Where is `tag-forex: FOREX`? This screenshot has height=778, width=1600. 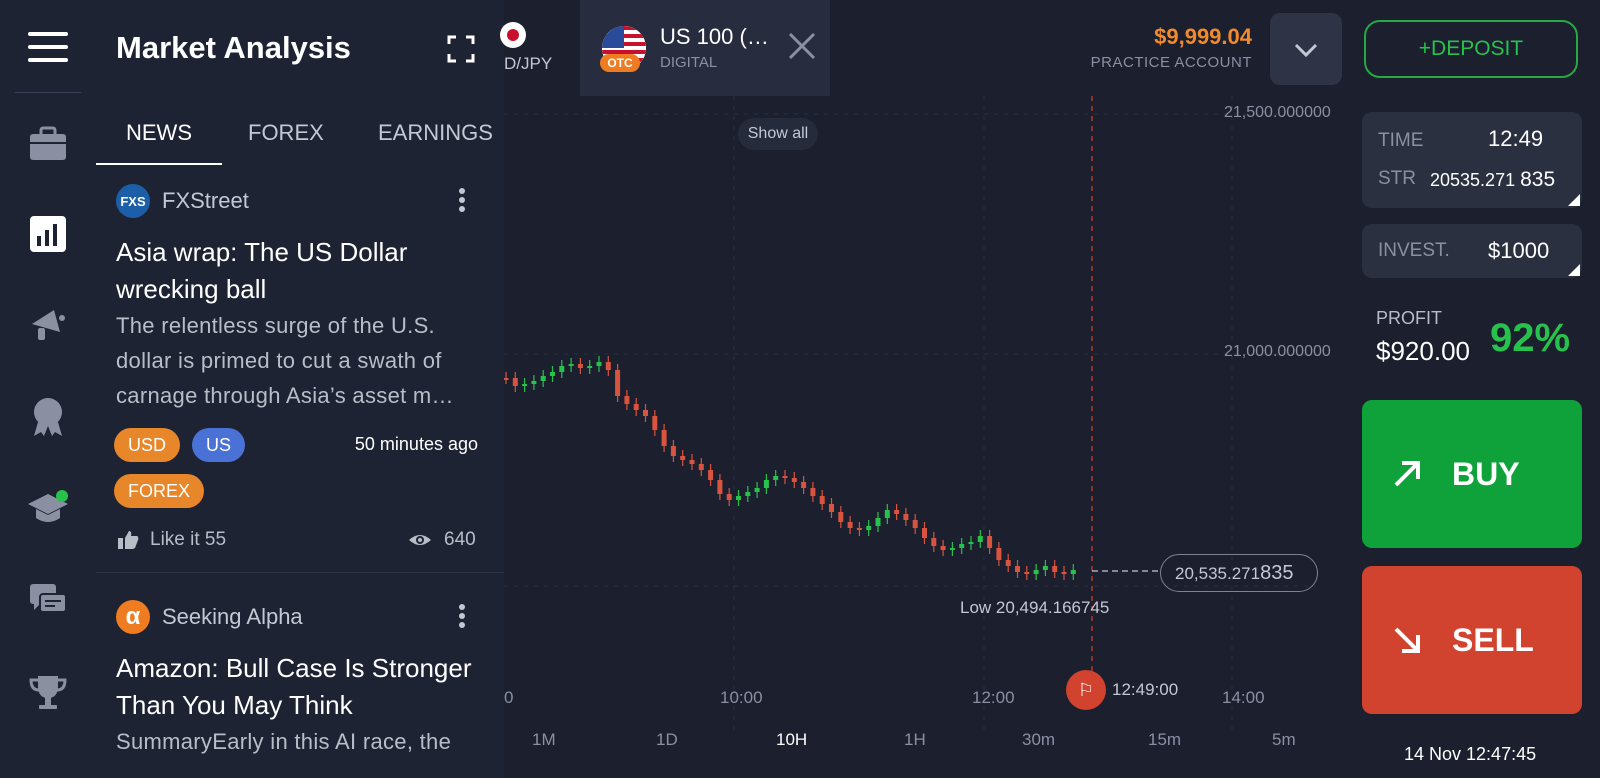 tag-forex: FOREX is located at coordinates (159, 491).